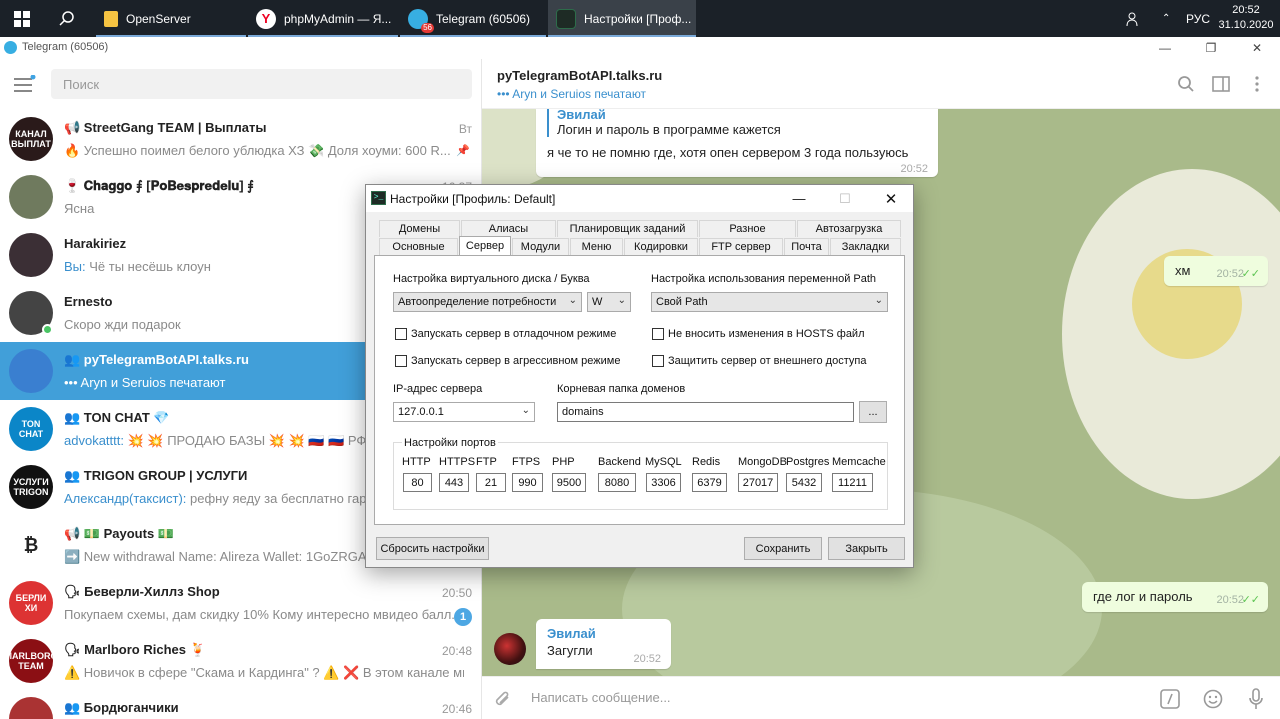 This screenshot has width=1280, height=719. Describe the element at coordinates (603, 644) in the screenshot. I see `message-incoming: Эвилай Загугли 20:52` at that location.